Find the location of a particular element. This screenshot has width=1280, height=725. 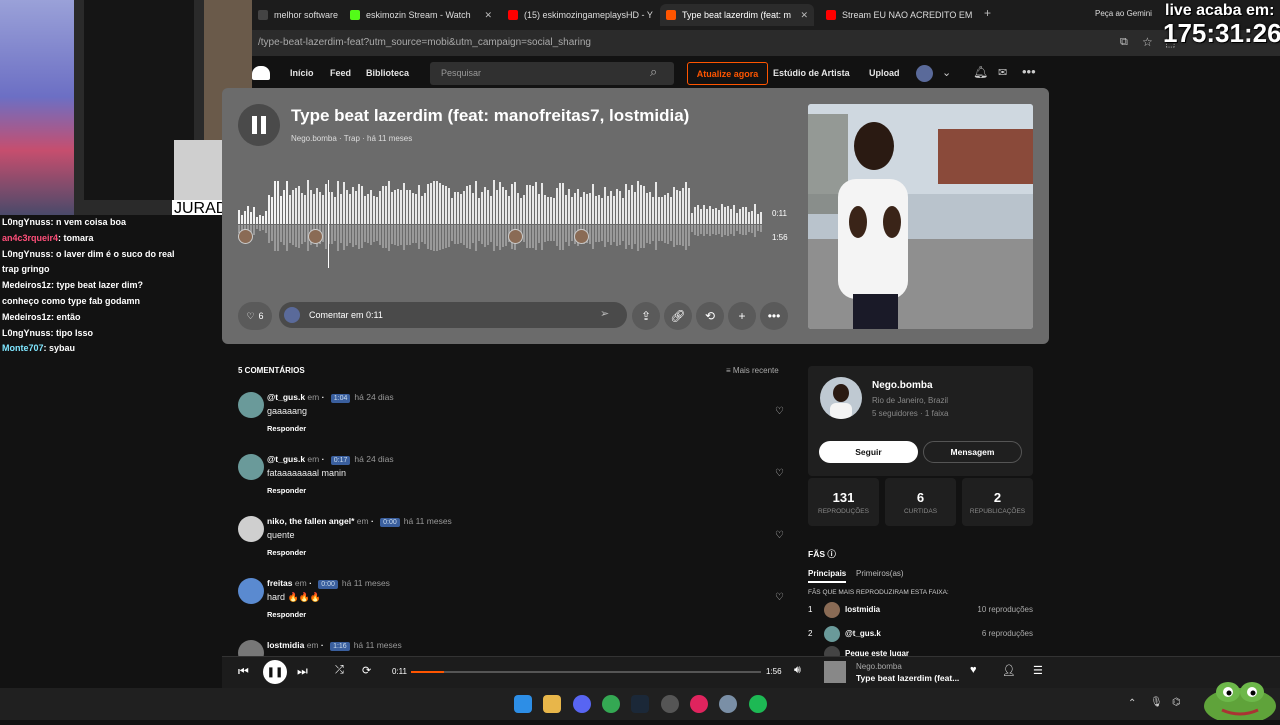

queue-button: ☰ is located at coordinates (1038, 670).